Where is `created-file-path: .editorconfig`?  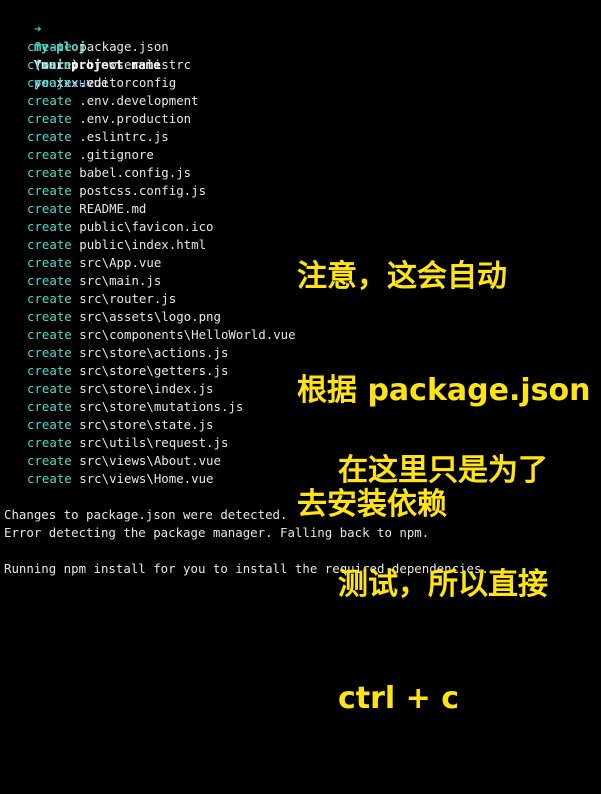 created-file-path: .editorconfig is located at coordinates (128, 82).